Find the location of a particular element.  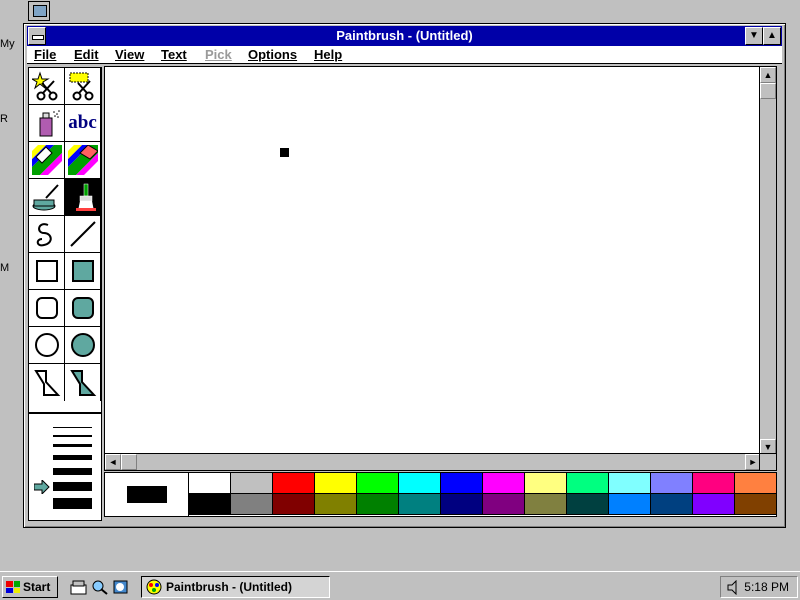

scrollbar-corner is located at coordinates (767, 461).